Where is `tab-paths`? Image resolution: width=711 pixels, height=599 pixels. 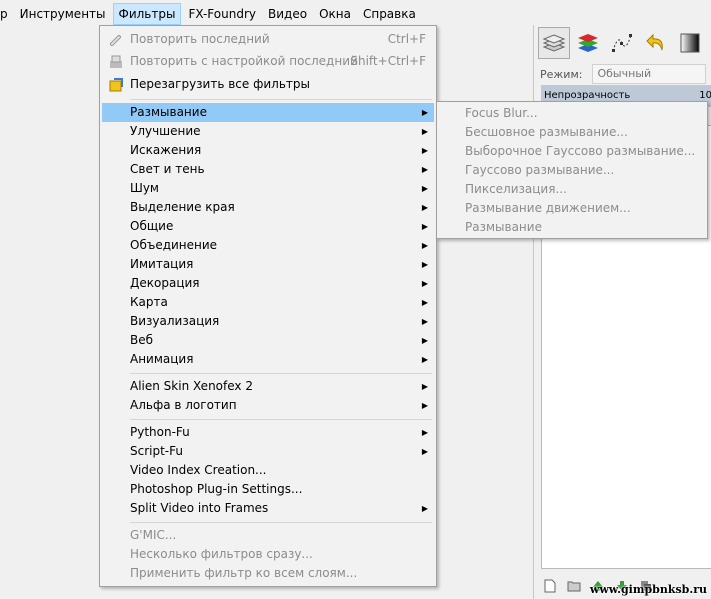
tab-paths is located at coordinates (622, 43).